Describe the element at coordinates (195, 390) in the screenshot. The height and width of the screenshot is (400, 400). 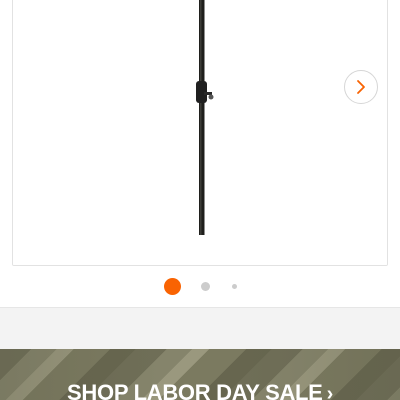
I see `promo-label: SHOP LABOR DAY SALE` at that location.